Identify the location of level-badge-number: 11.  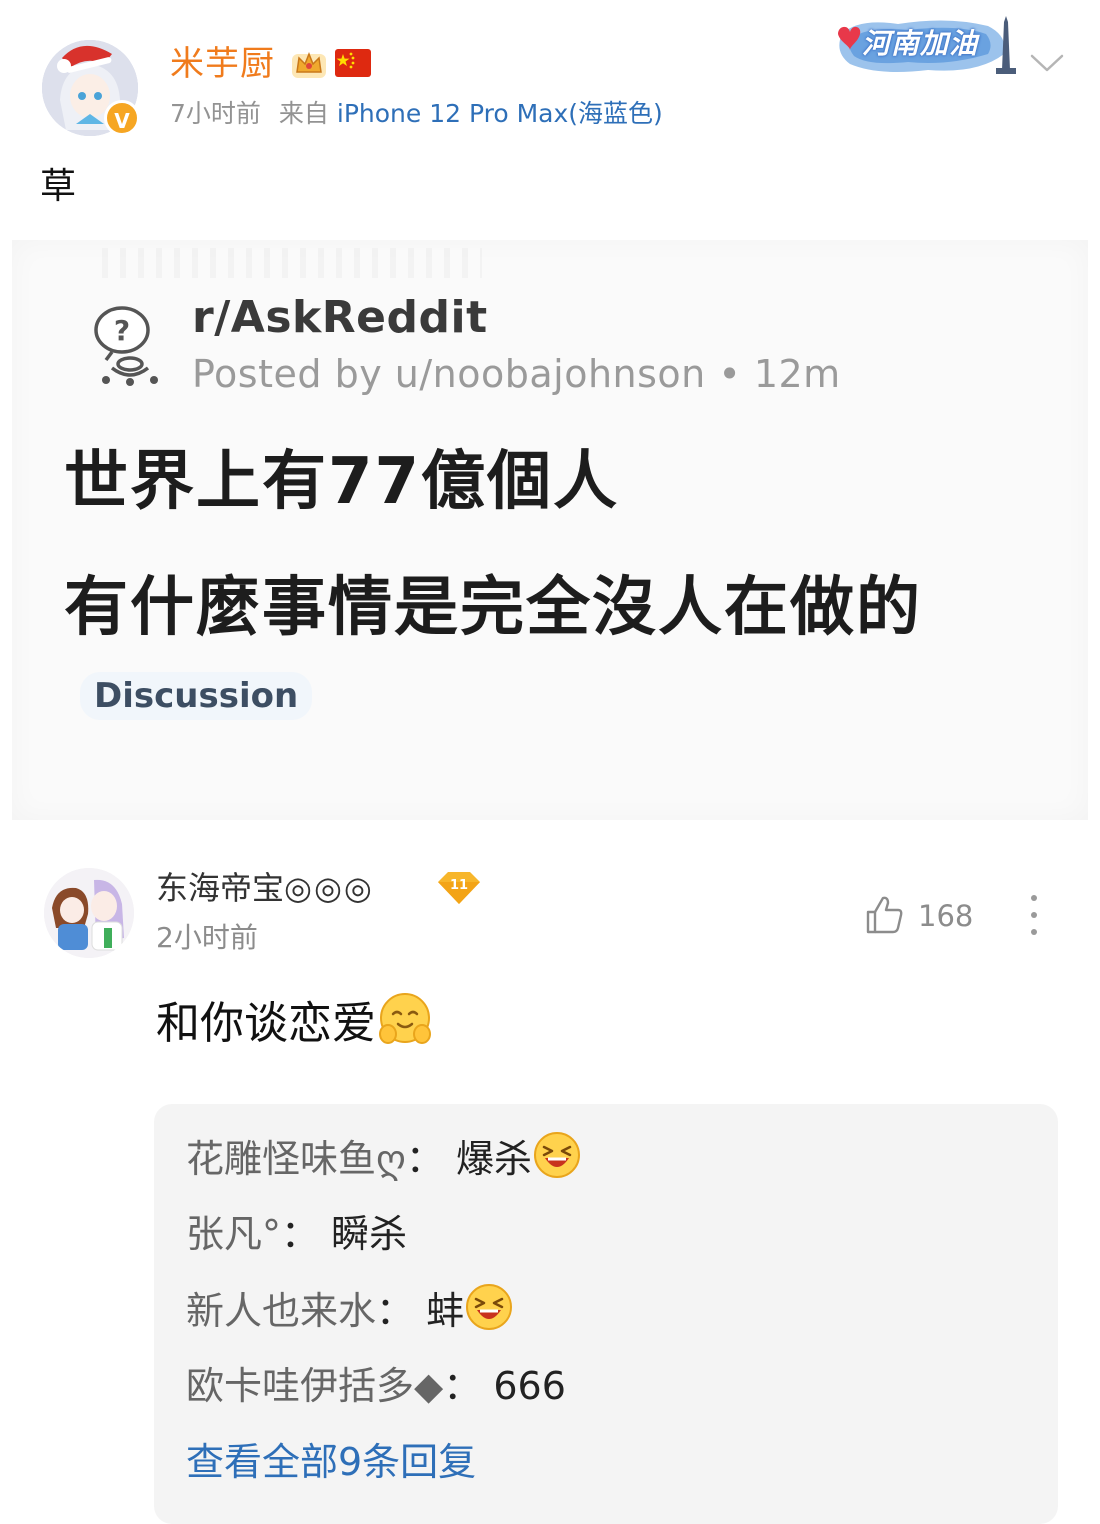
(459, 885).